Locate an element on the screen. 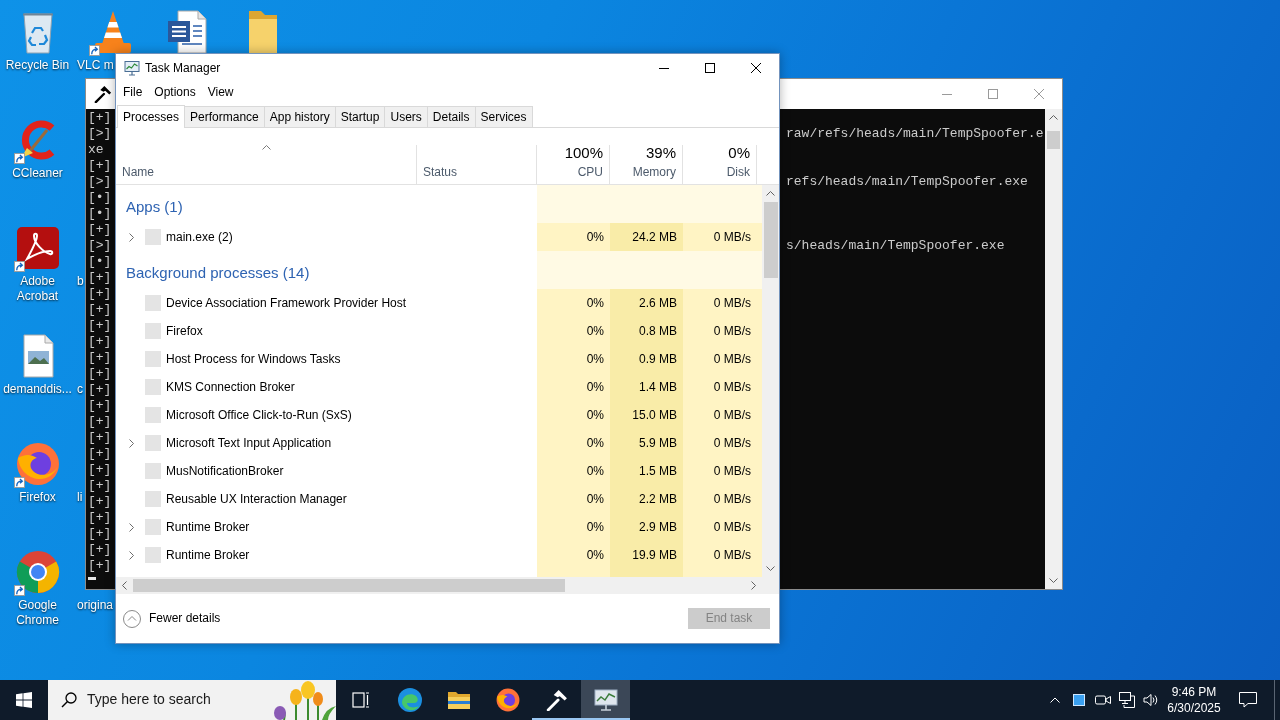  chevron-circle-icon is located at coordinates (132, 618).